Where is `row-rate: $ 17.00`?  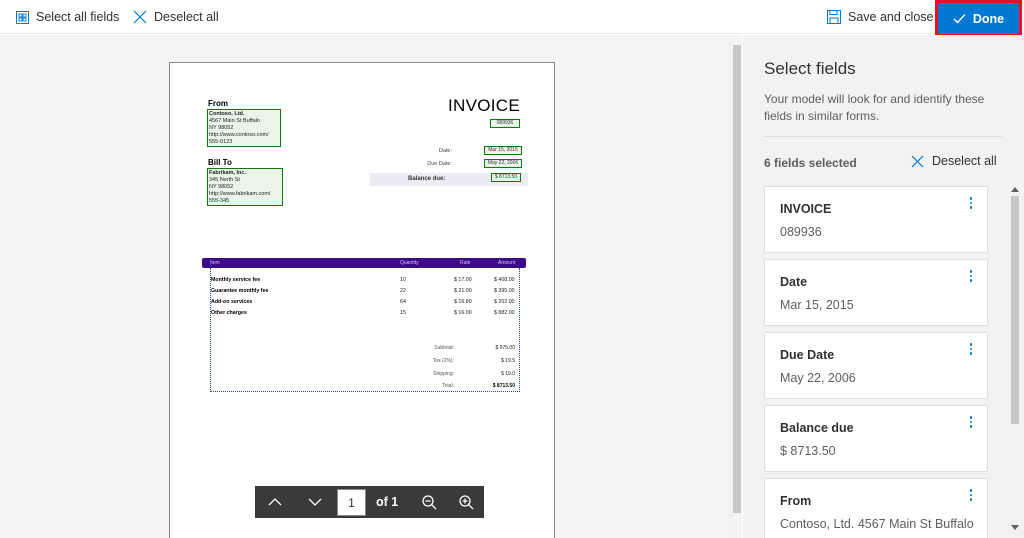 row-rate: $ 17.00 is located at coordinates (463, 280).